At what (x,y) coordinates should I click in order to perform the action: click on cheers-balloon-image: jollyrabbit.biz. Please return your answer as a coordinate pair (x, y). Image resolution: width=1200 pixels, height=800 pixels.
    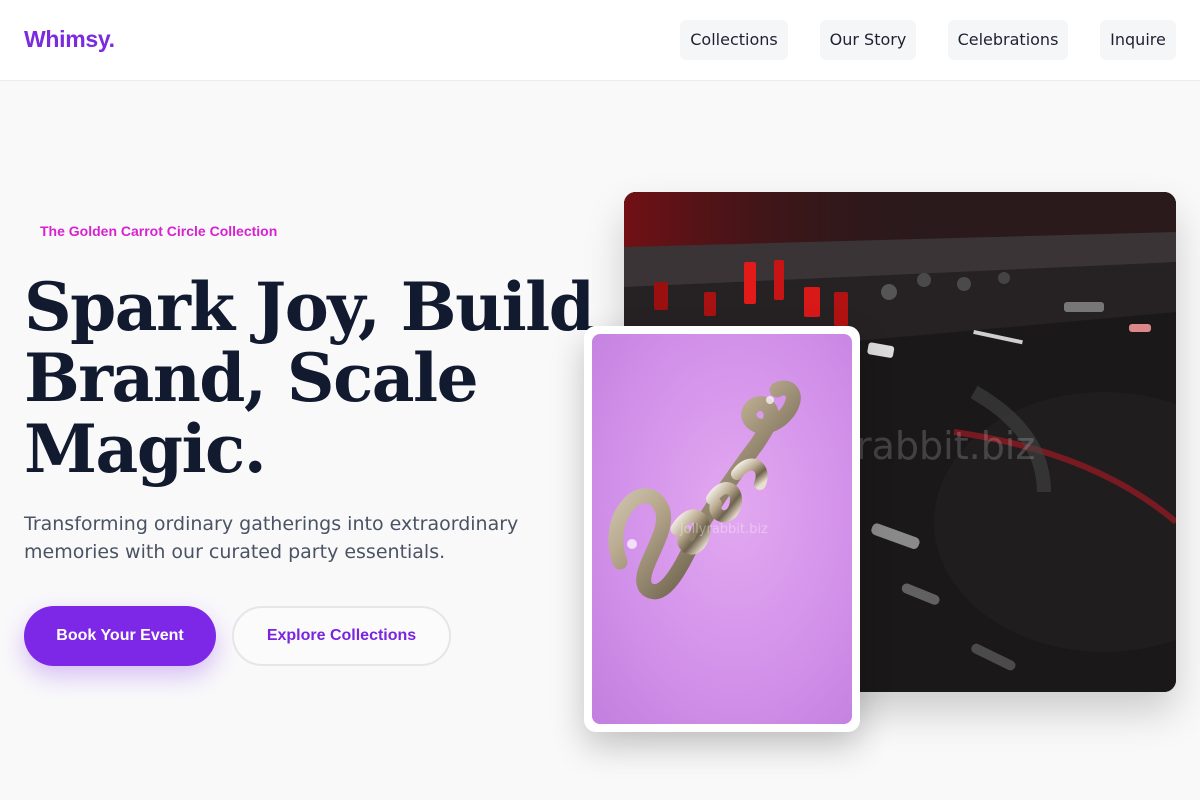
    Looking at the image, I should click on (722, 529).